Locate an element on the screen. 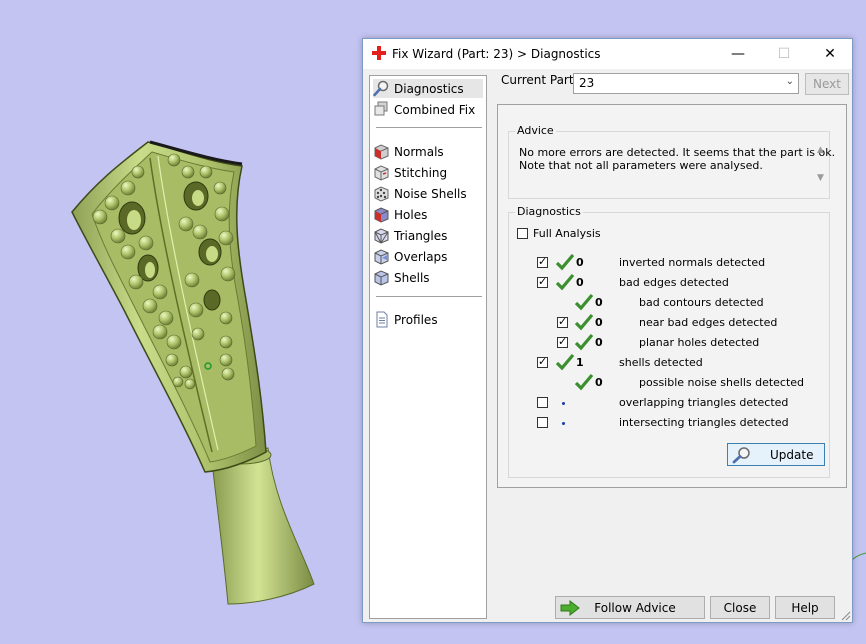 This screenshot has height=644, width=866. minimize-button: — is located at coordinates (738, 54).